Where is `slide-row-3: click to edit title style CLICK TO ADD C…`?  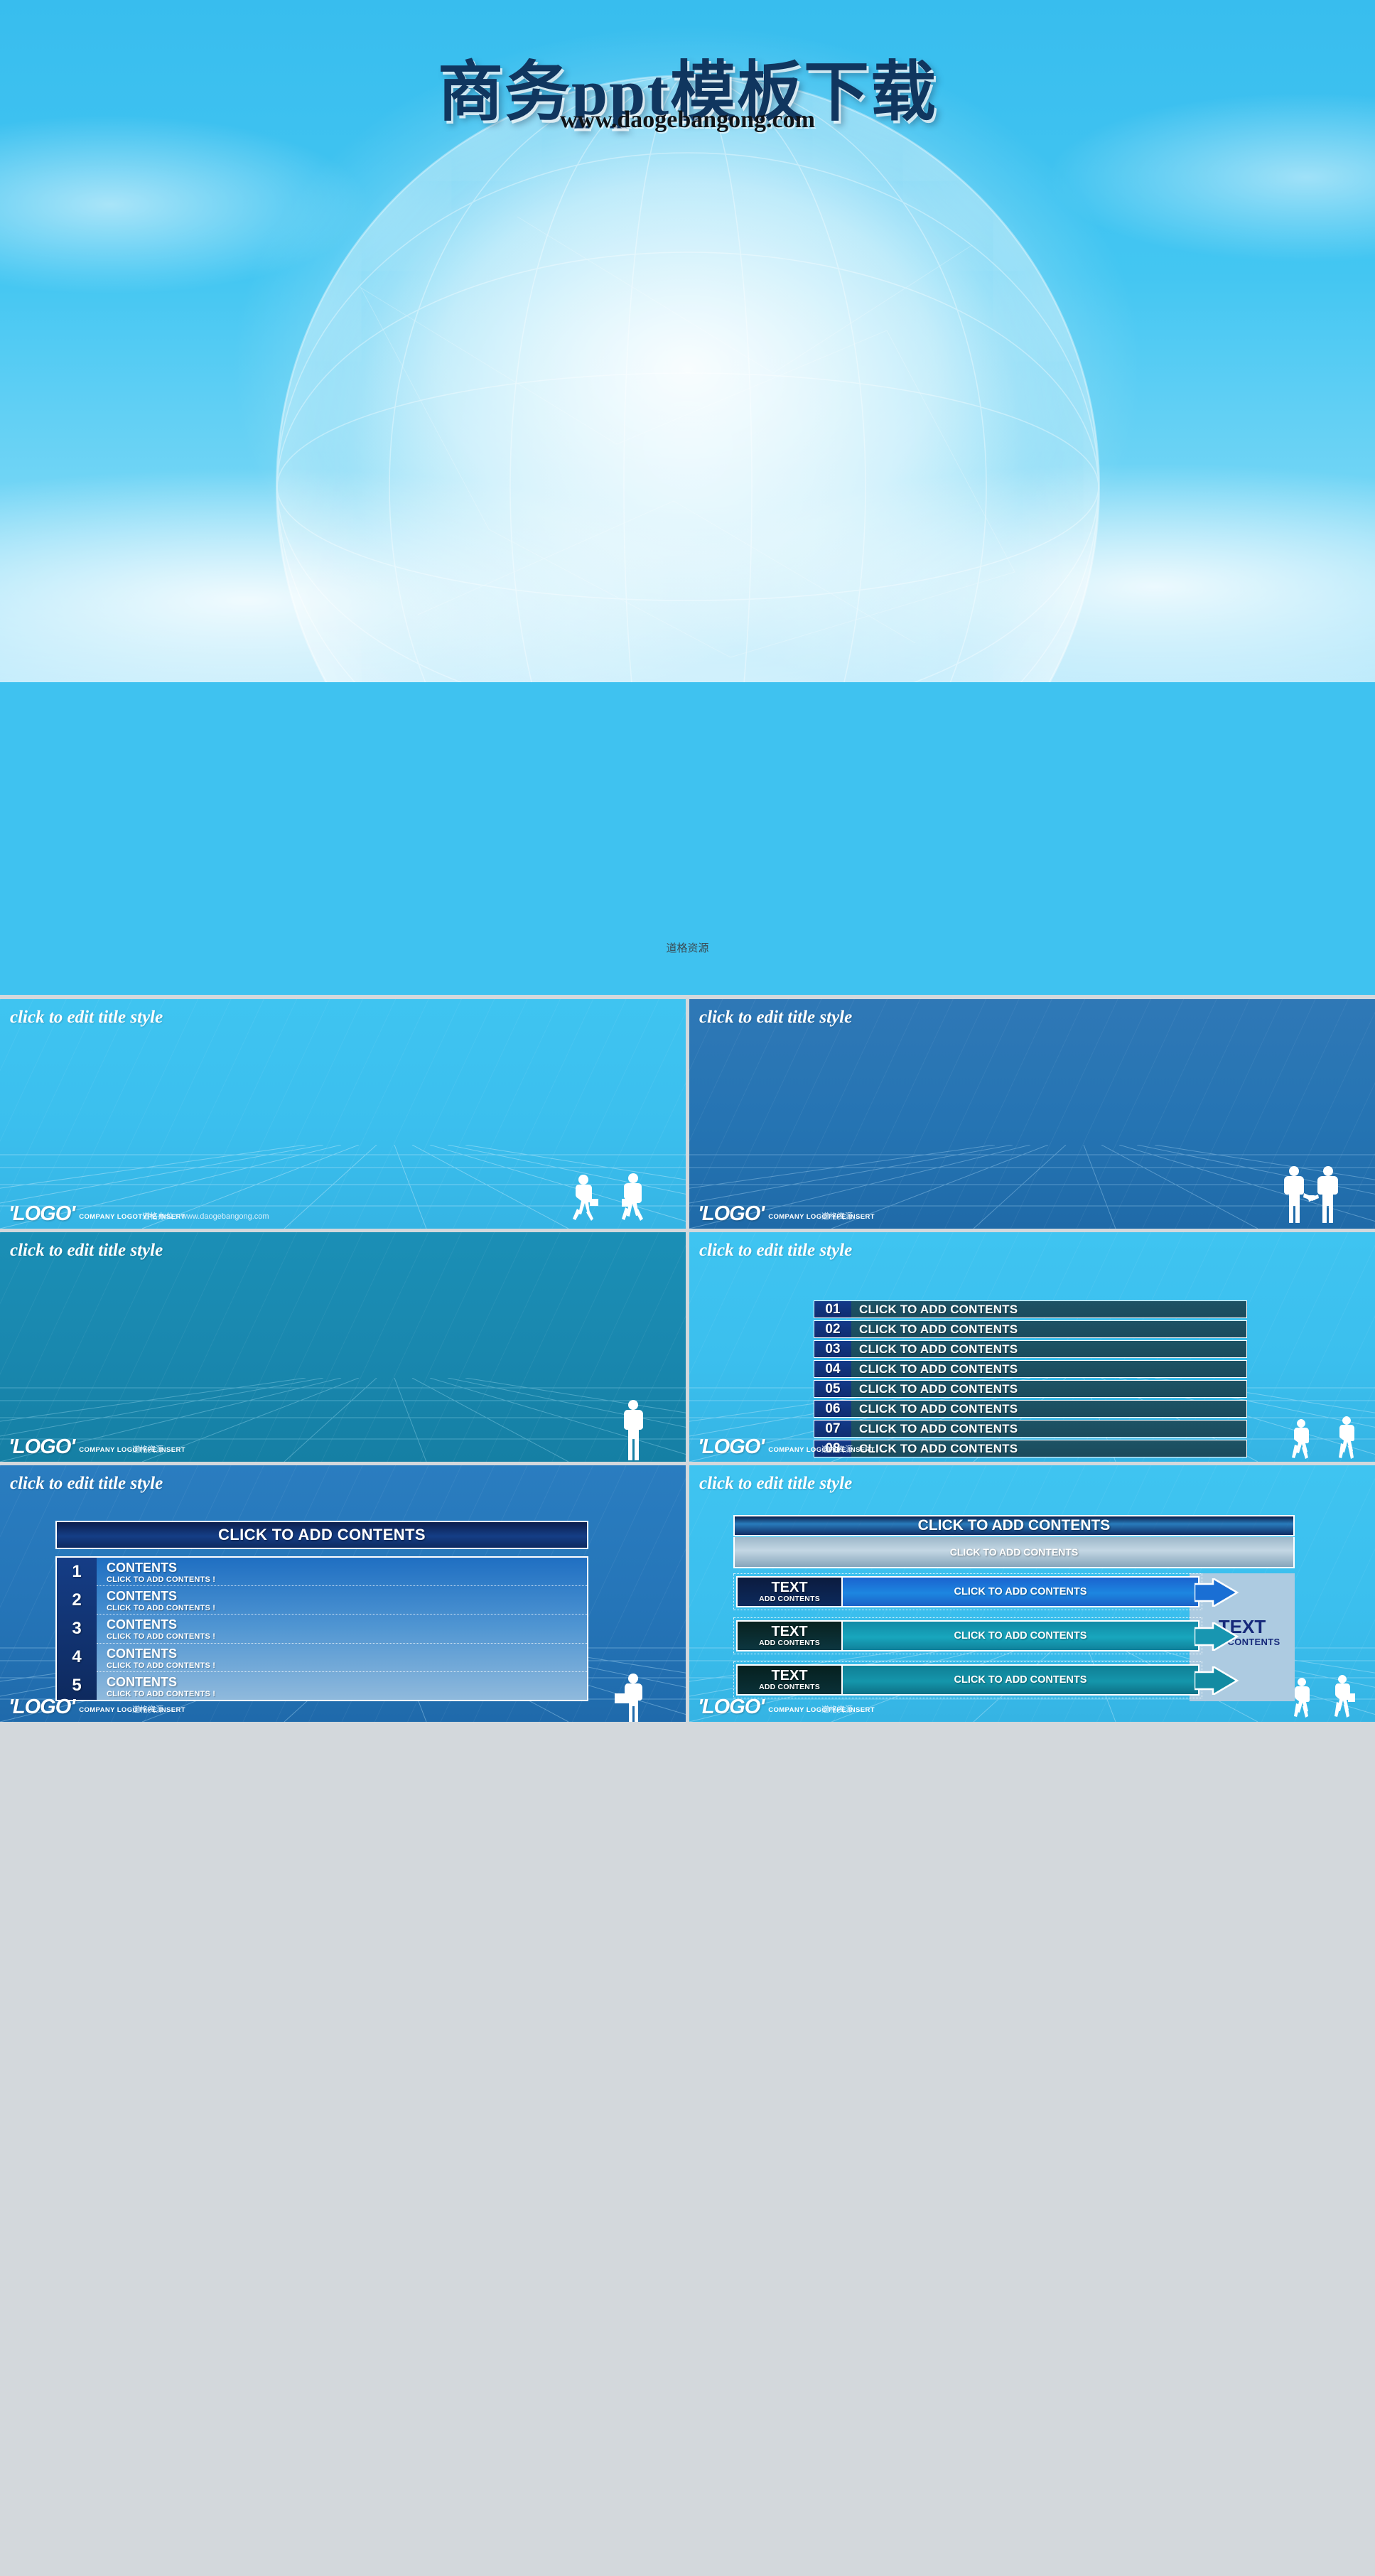 slide-row-3: click to edit title style CLICK TO ADD C… is located at coordinates (687, 1593).